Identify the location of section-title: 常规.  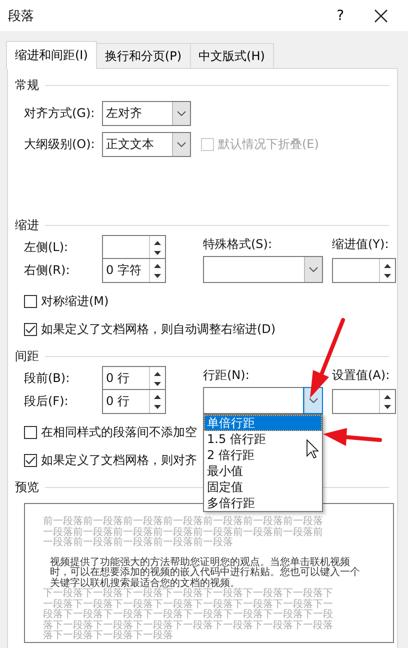
(27, 85).